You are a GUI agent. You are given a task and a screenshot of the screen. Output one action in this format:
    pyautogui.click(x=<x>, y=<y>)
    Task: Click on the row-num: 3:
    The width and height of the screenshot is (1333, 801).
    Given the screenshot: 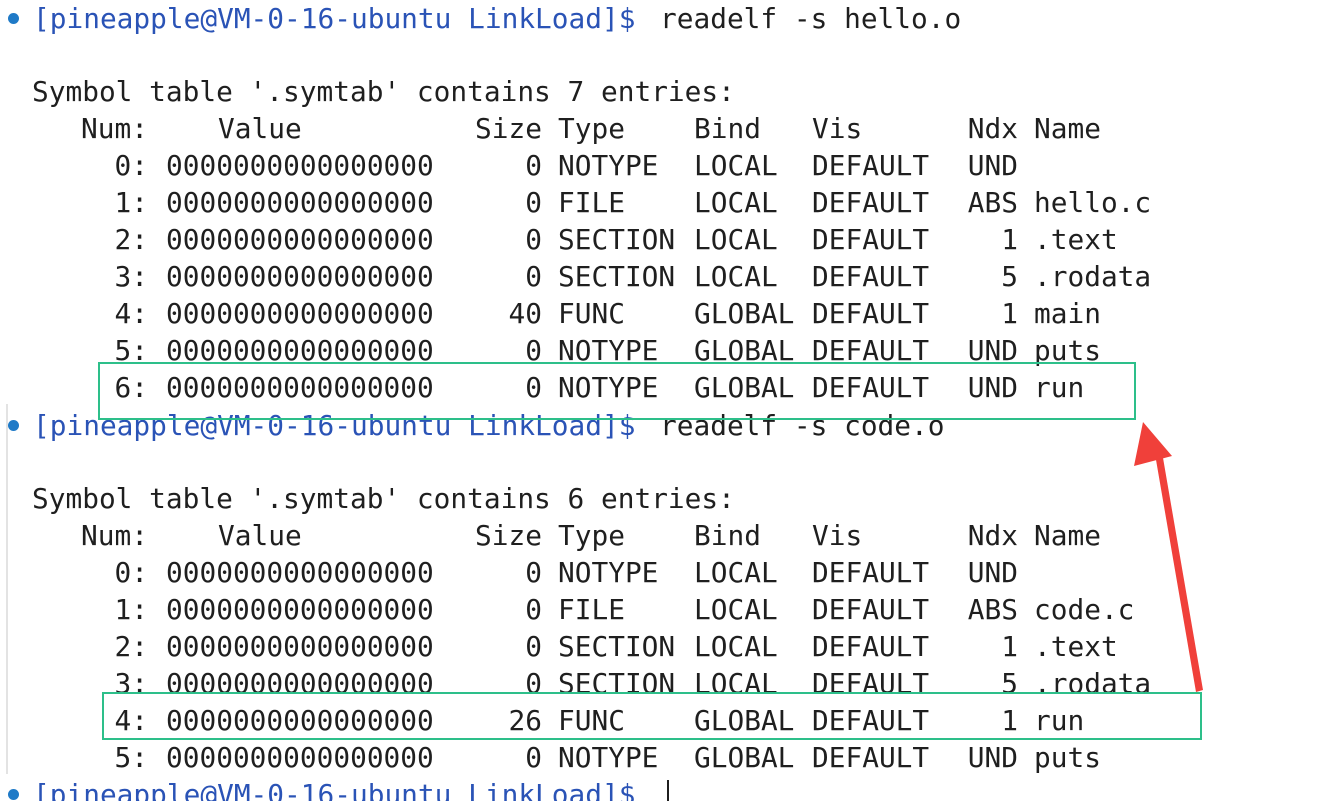 What is the action you would take?
    pyautogui.click(x=131, y=276)
    